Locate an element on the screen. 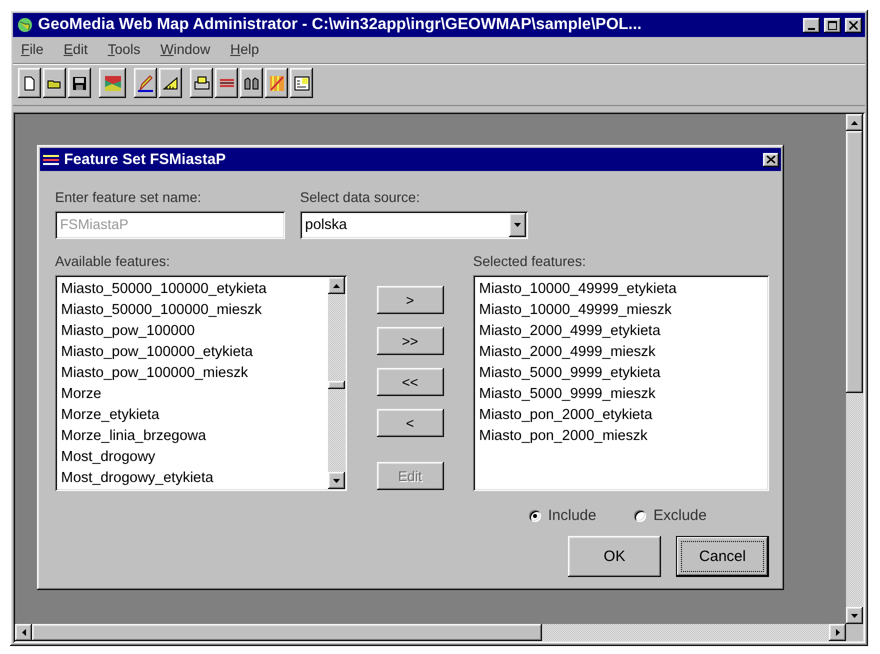 The width and height of the screenshot is (880, 654). field-label: Enter feature set name: is located at coordinates (128, 197).